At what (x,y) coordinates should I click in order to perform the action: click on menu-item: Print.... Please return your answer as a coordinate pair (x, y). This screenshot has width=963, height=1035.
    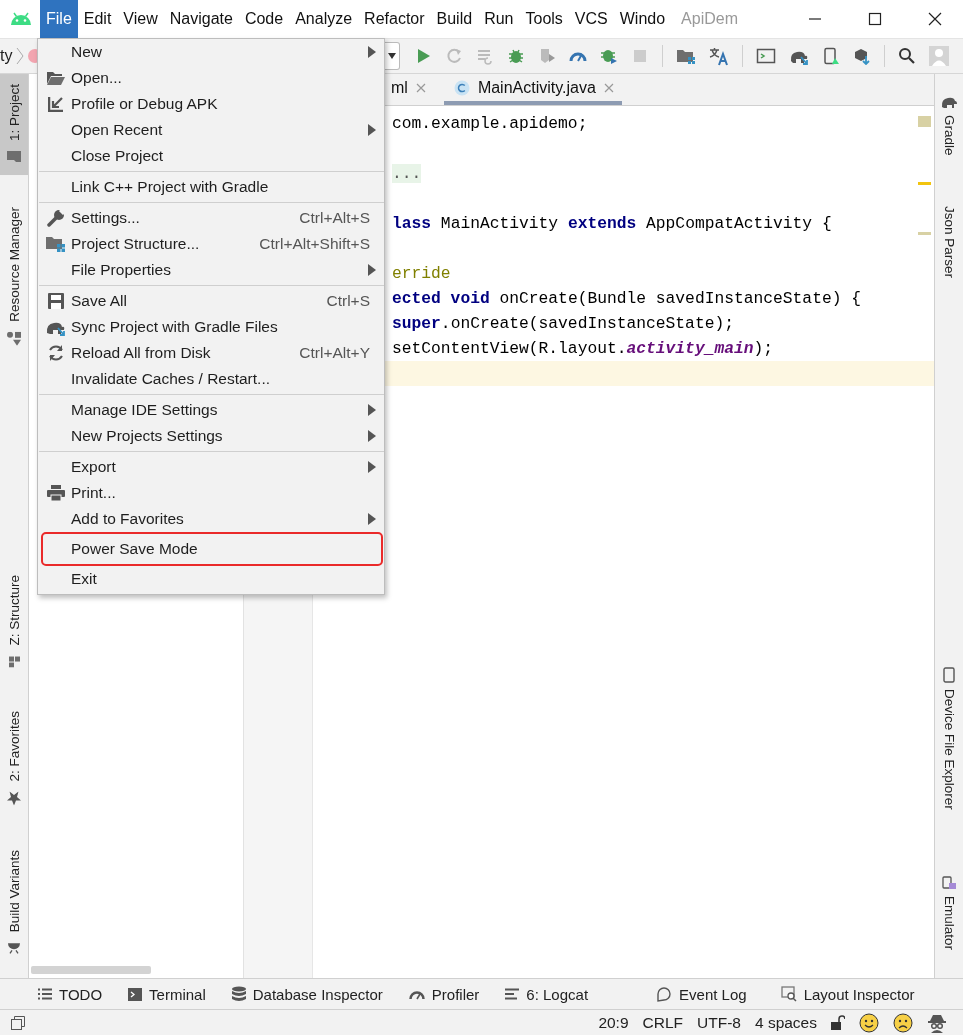
    Looking at the image, I should click on (211, 493).